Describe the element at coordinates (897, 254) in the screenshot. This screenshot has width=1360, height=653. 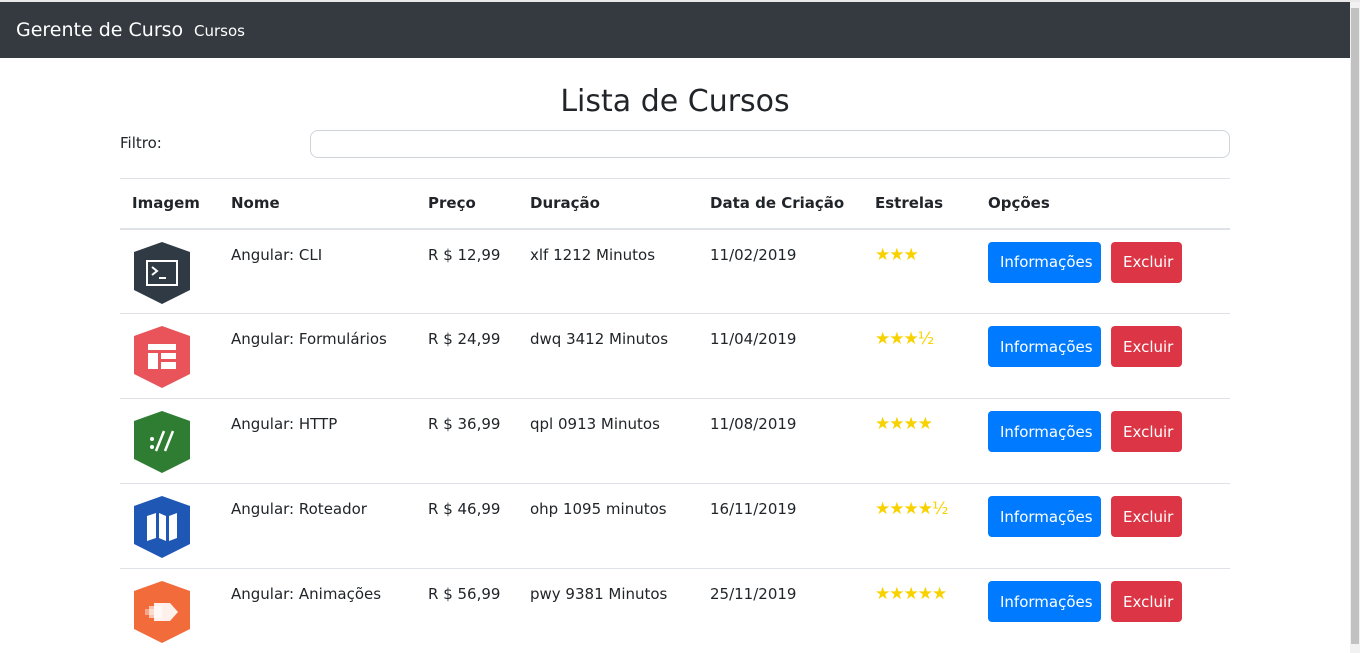
I see `star-rating: ★★★` at that location.